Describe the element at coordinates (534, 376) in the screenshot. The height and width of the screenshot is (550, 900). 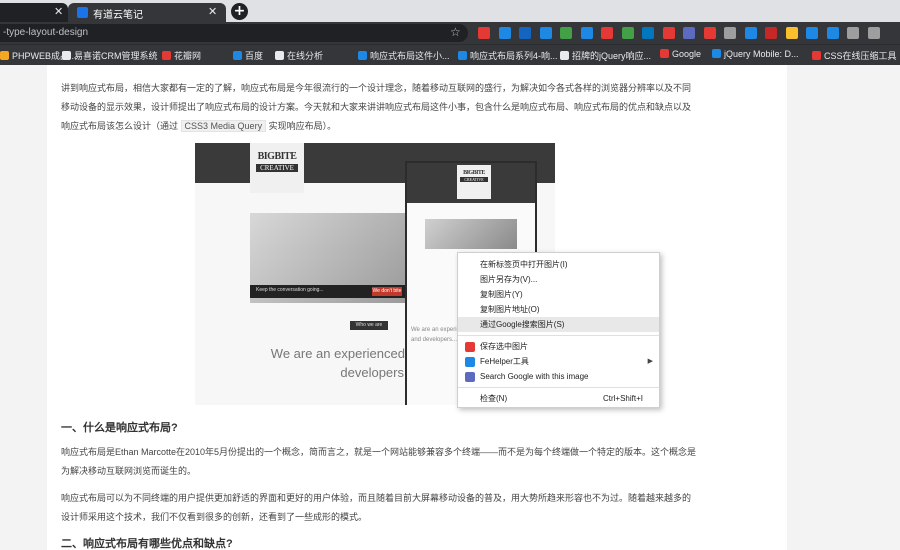
I see `menu-label: Search Google with this image` at that location.